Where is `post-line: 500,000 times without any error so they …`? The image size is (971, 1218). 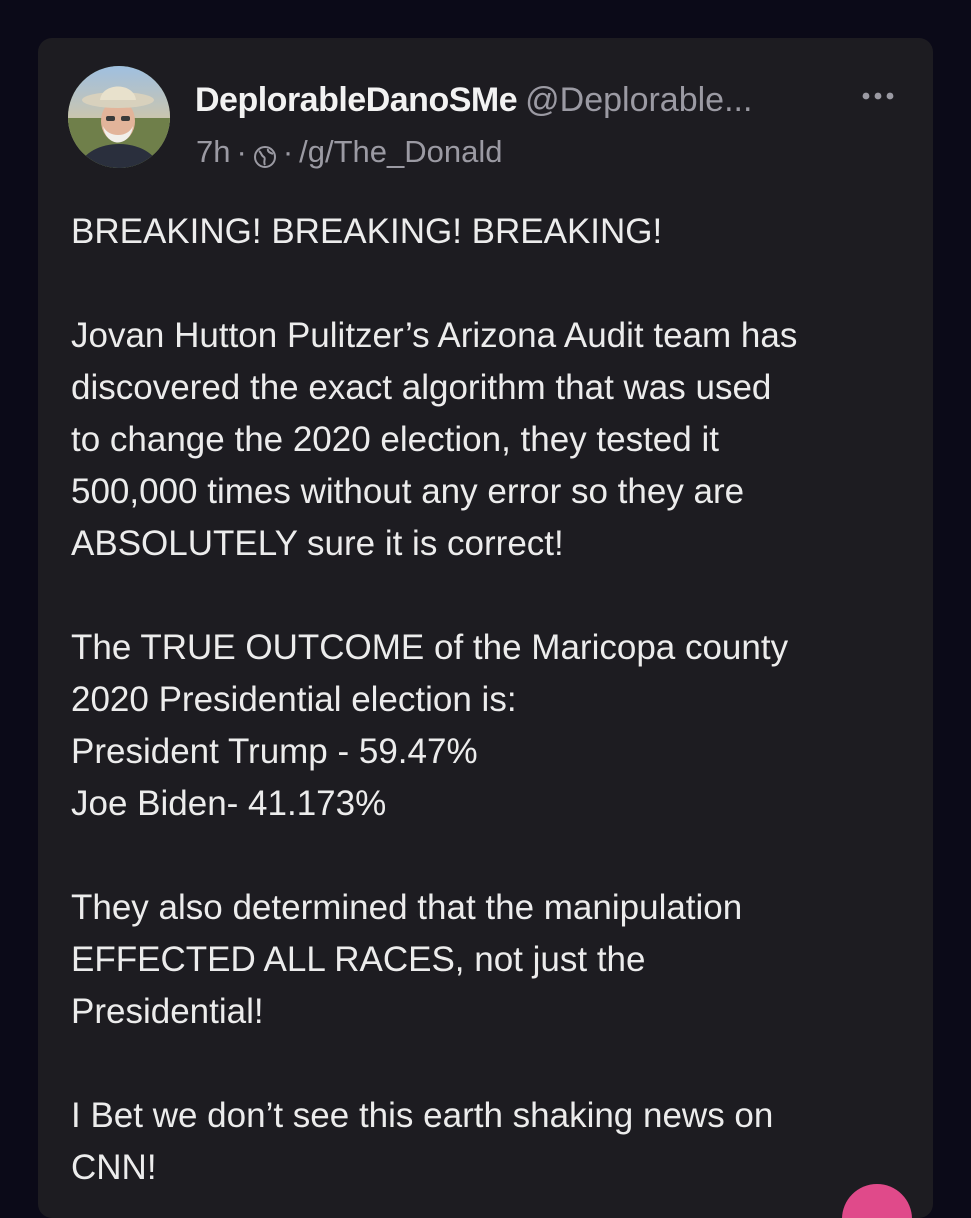
post-line: 500,000 times without any error so they … is located at coordinates (408, 491).